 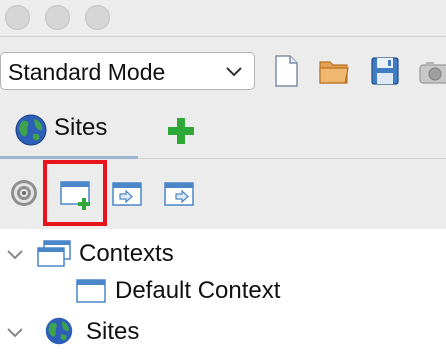 I want to click on tree-node-sites: Sites, so click(x=223, y=332).